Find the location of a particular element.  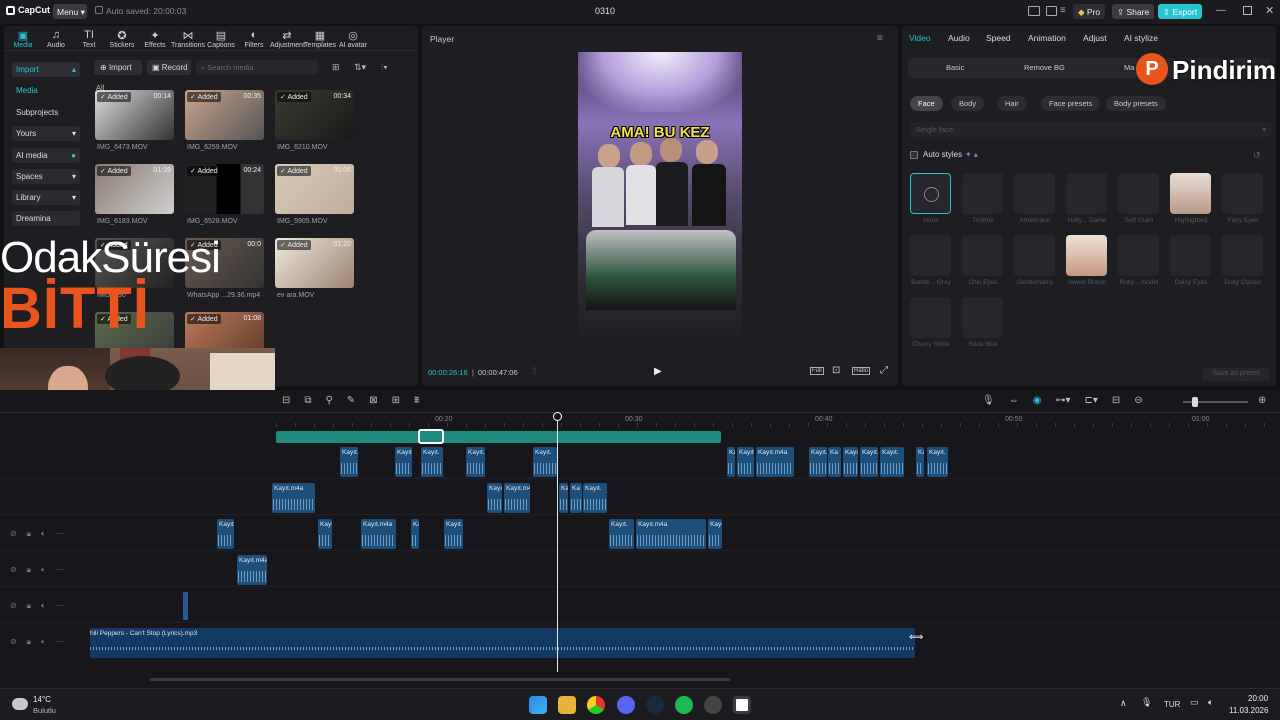

tool-templates: ▦ Templates is located at coordinates (320, 39).